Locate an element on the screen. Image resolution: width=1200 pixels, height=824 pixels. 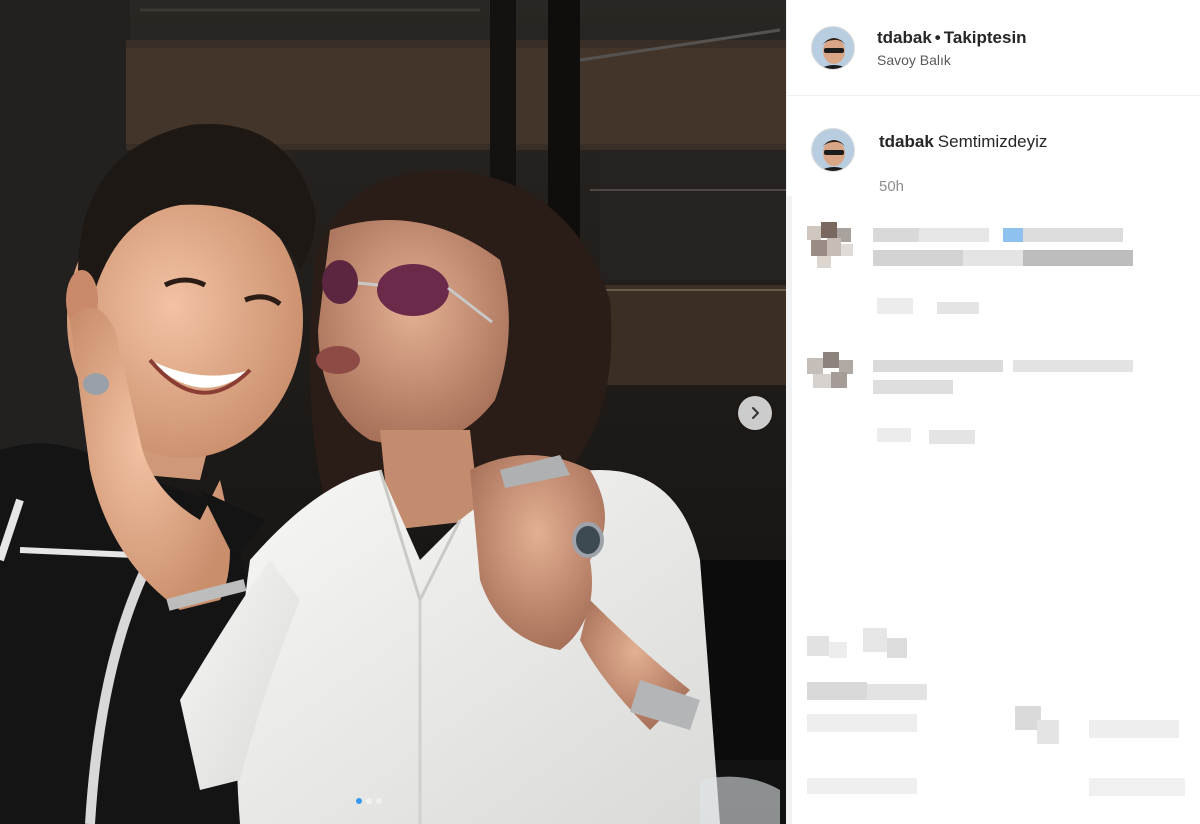
caption-avatar is located at coordinates (833, 150).